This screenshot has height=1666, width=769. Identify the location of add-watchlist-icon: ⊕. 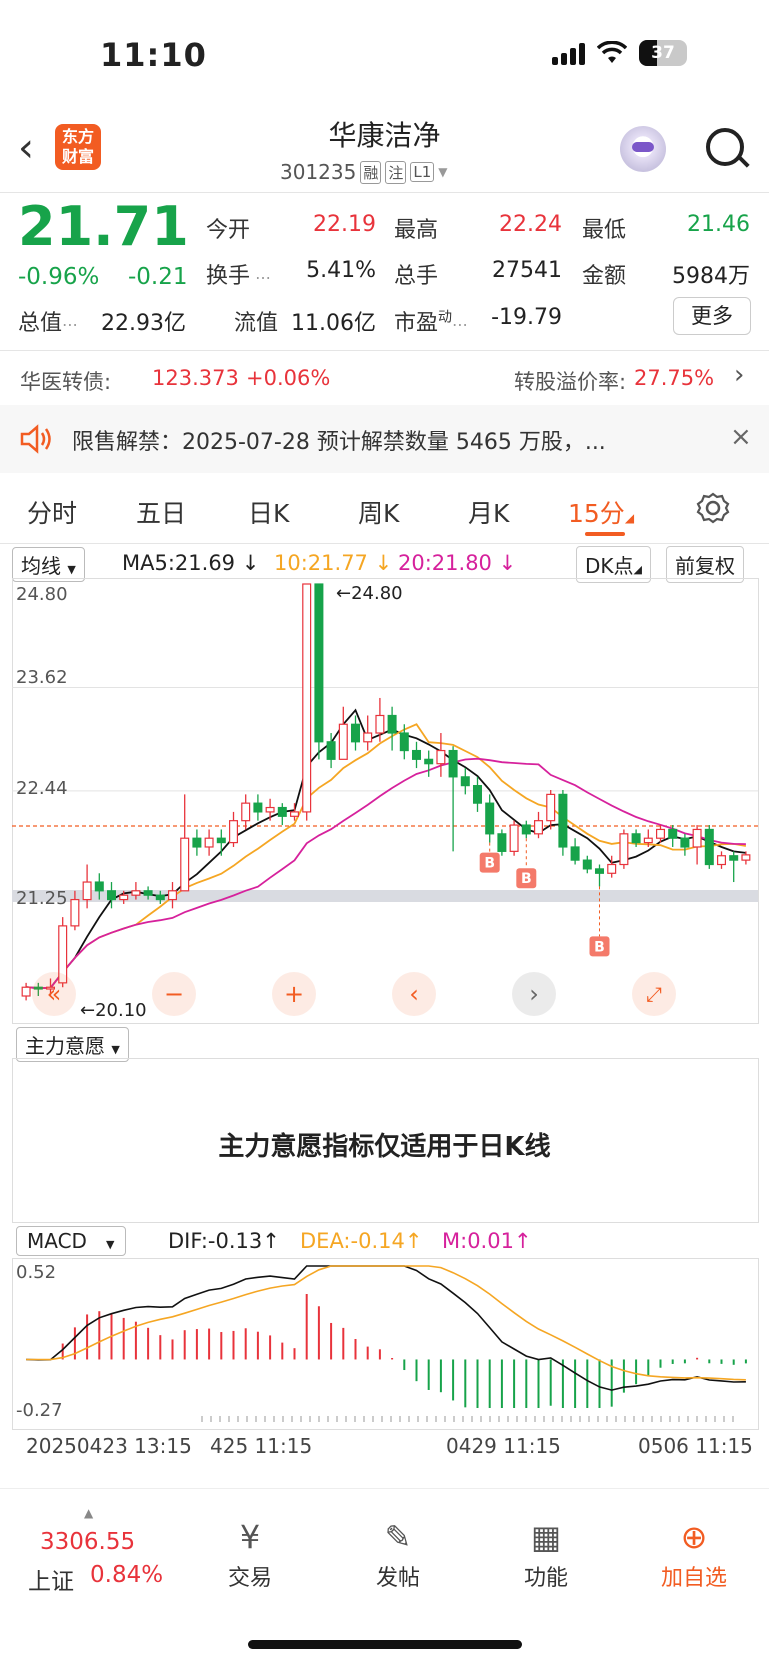
(694, 1537).